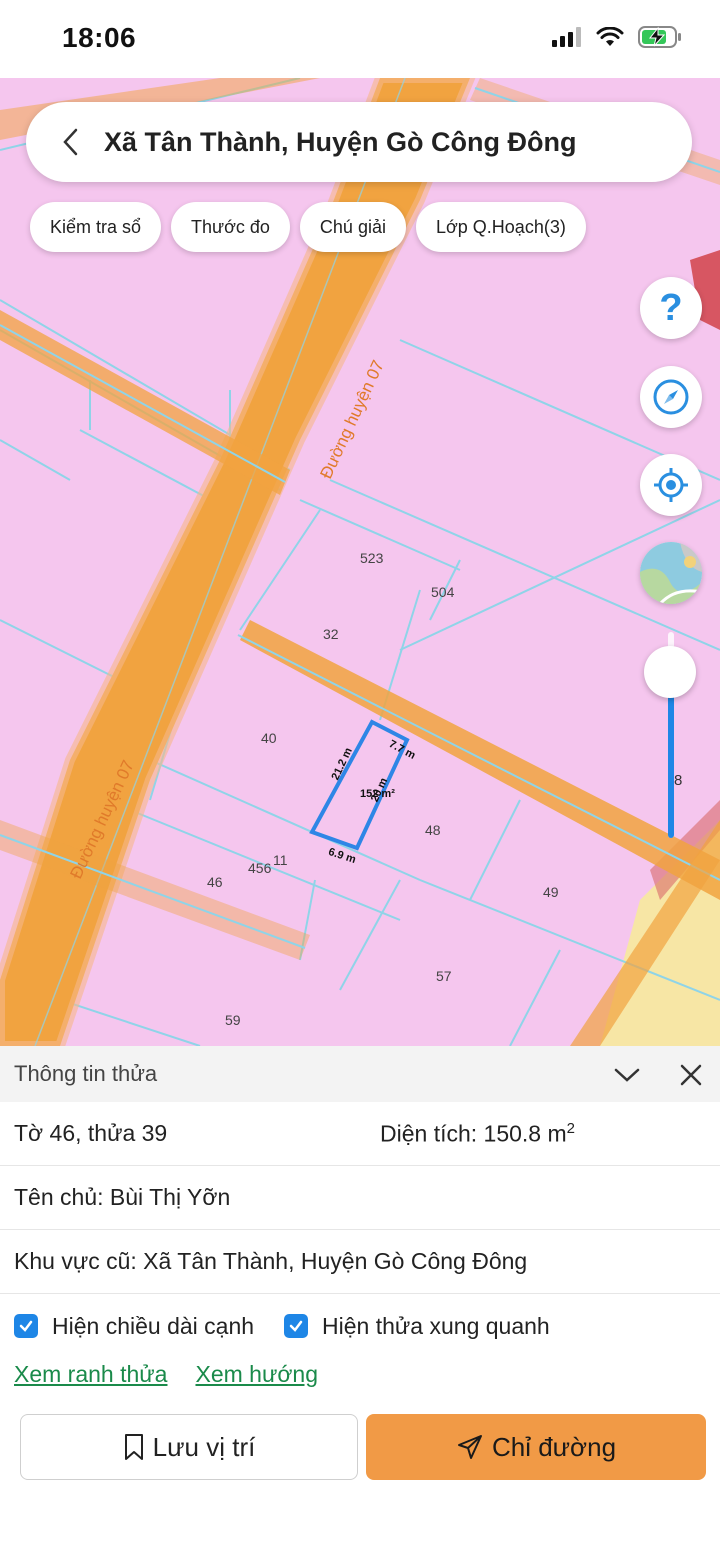 Image resolution: width=720 pixels, height=1557 pixels. What do you see at coordinates (70, 142) in the screenshot?
I see `back-icon` at bounding box center [70, 142].